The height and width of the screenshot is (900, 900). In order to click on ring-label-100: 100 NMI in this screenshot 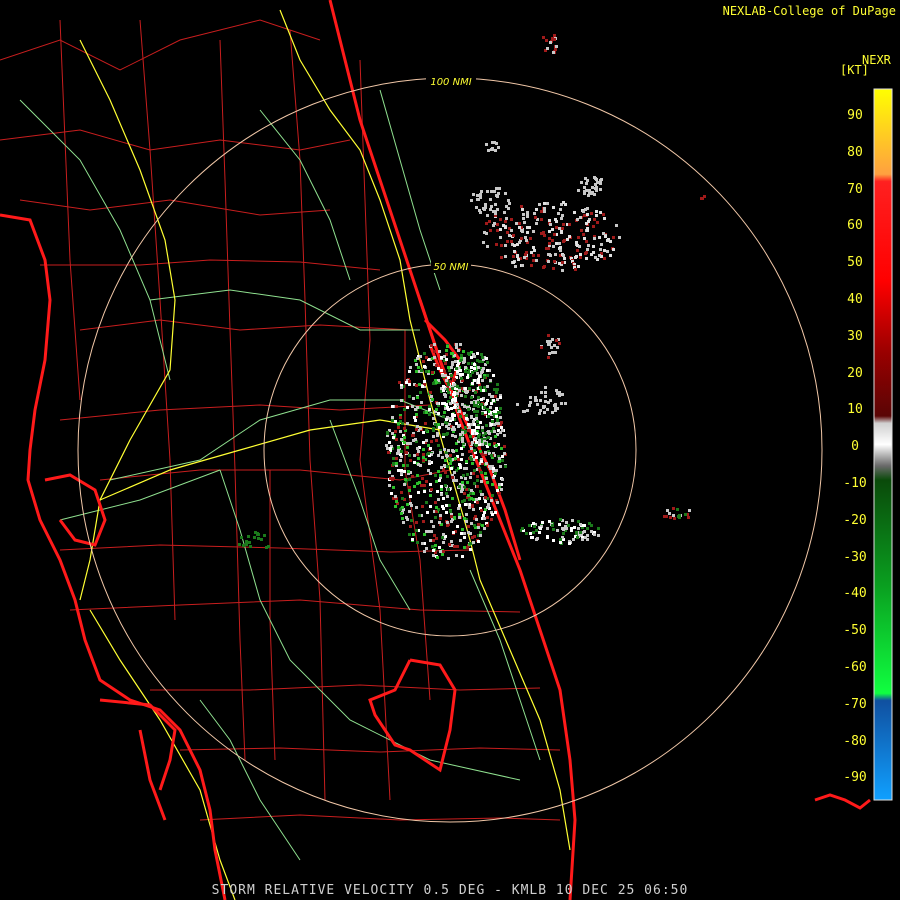, I will do `click(450, 82)`.